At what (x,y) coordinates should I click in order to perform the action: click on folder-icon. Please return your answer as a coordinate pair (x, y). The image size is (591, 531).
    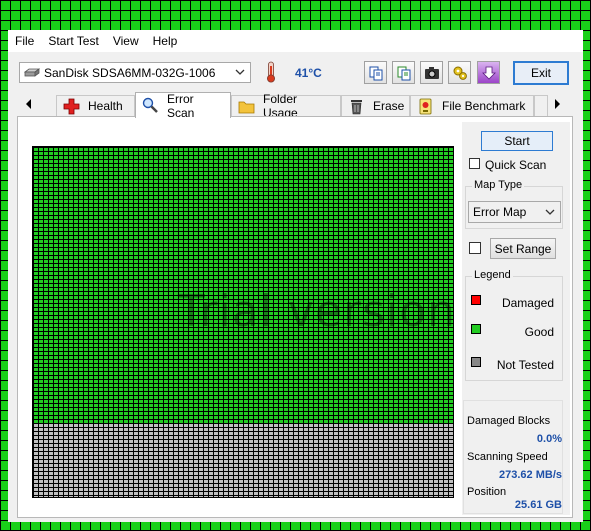
    Looking at the image, I should click on (246, 107).